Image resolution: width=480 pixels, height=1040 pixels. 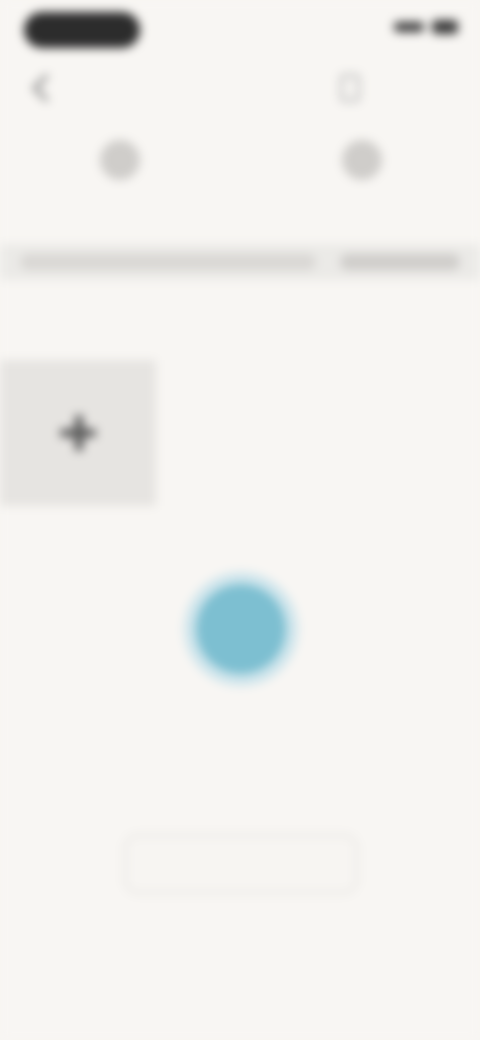 I want to click on page-header, so click(x=240, y=86).